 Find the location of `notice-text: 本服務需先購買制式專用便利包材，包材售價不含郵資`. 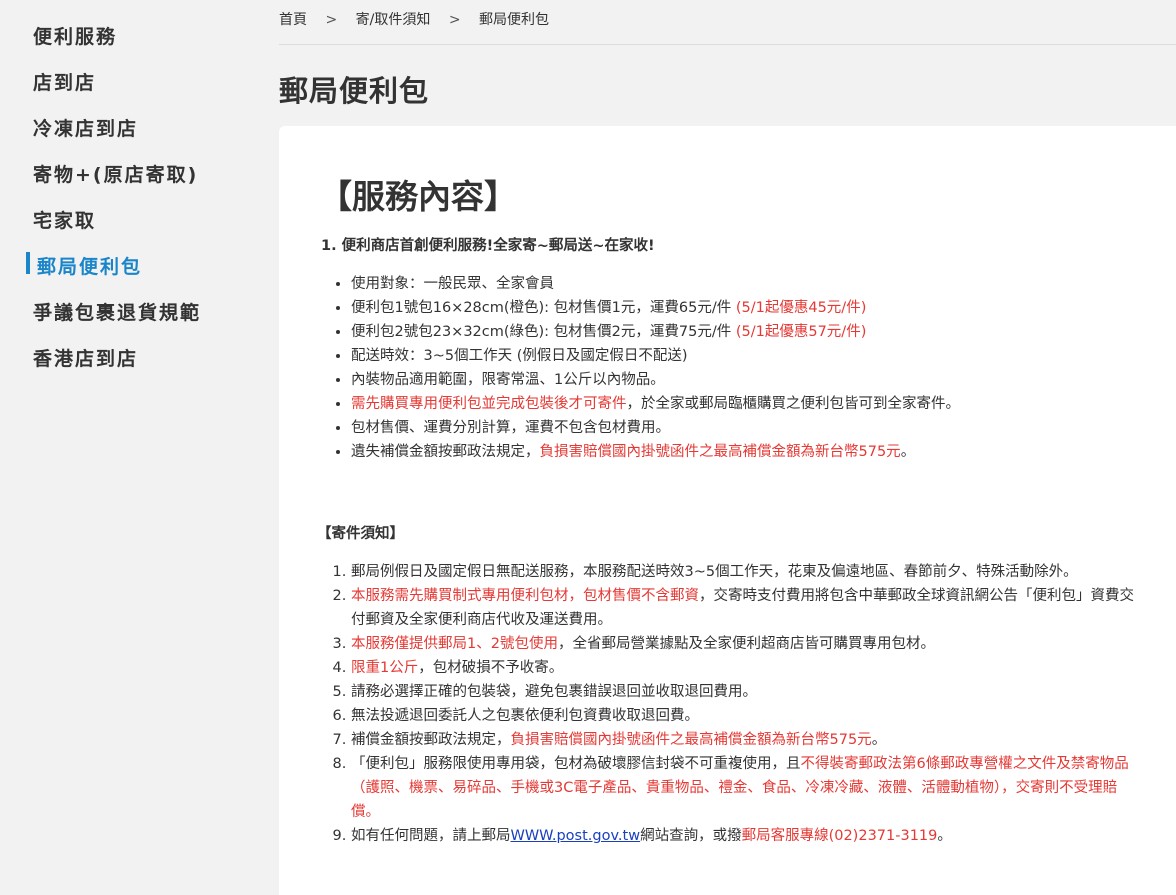

notice-text: 本服務需先購買制式專用便利包材，包材售價不含郵資 is located at coordinates (525, 596).